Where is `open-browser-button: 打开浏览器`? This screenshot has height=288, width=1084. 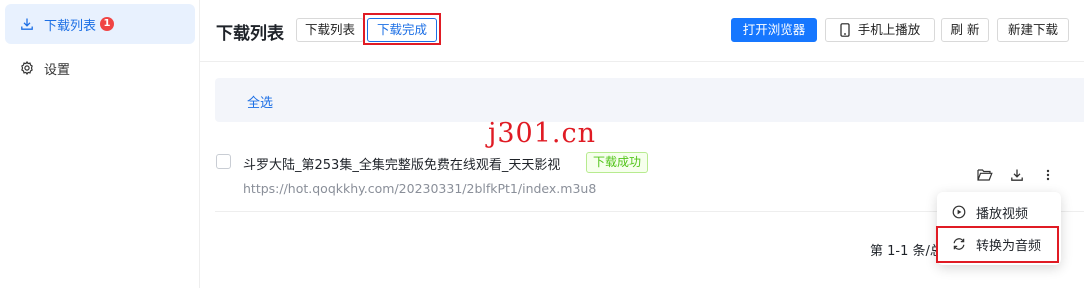 open-browser-button: 打开浏览器 is located at coordinates (774, 30).